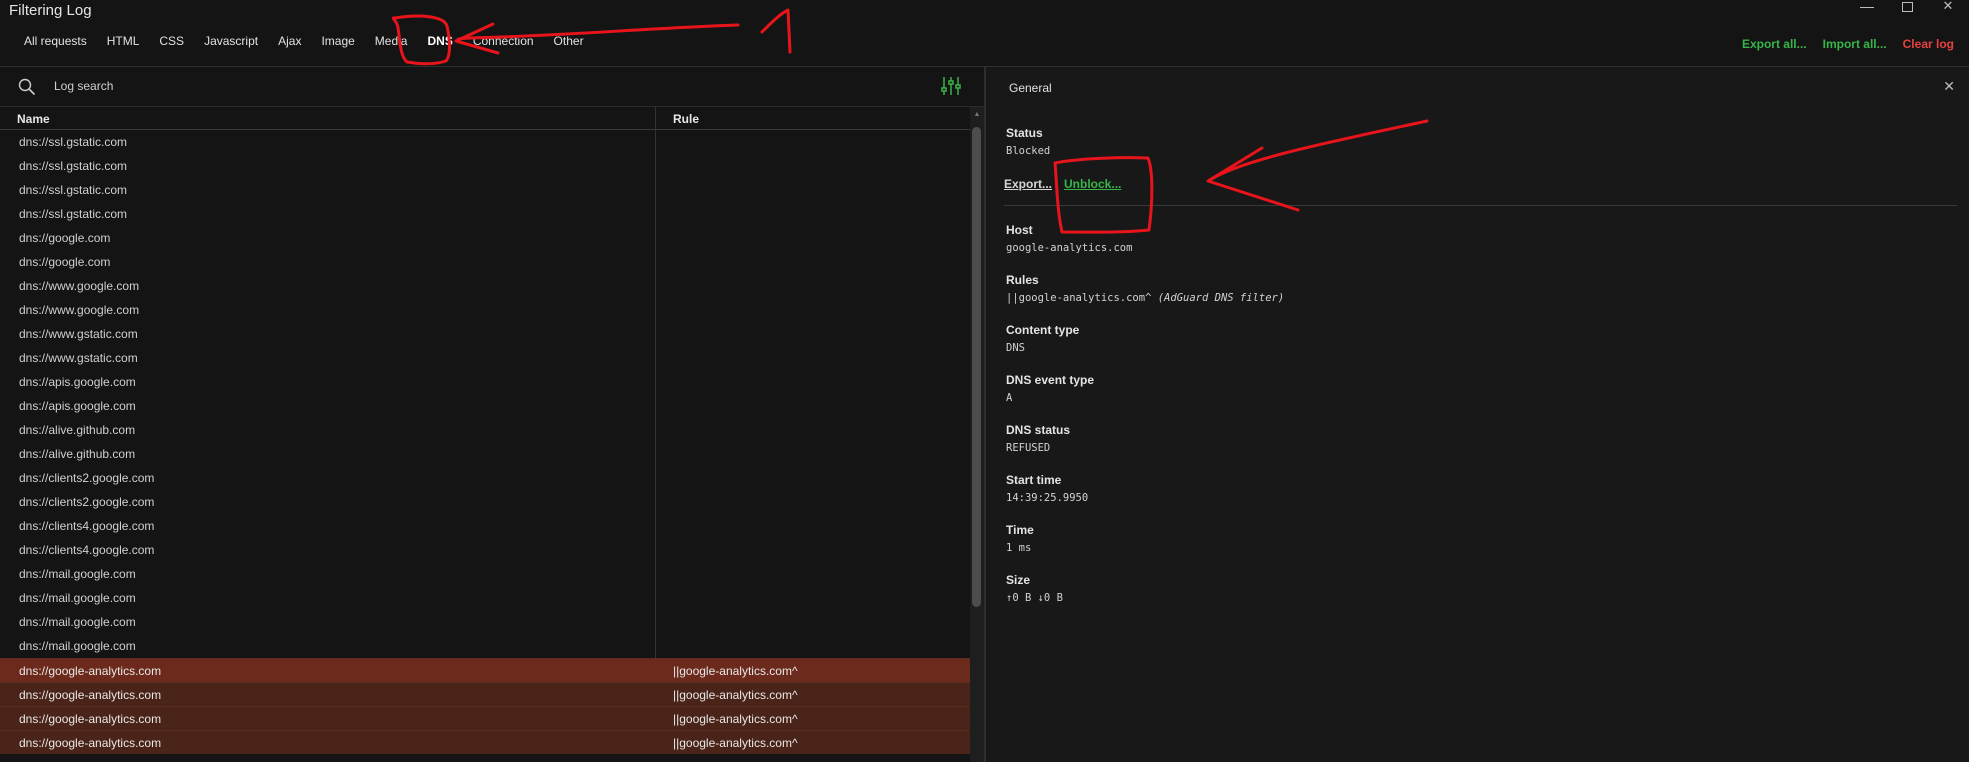 The height and width of the screenshot is (762, 1969). I want to click on scrollbar-thumb, so click(976, 367).